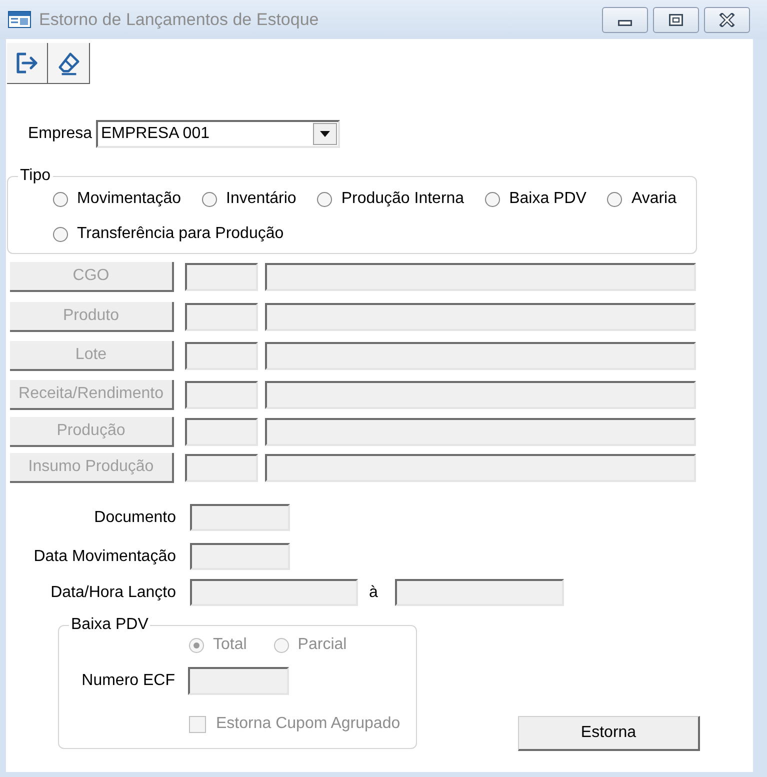 The width and height of the screenshot is (767, 777). Describe the element at coordinates (117, 199) in the screenshot. I see `radio-button: Movimentação` at that location.